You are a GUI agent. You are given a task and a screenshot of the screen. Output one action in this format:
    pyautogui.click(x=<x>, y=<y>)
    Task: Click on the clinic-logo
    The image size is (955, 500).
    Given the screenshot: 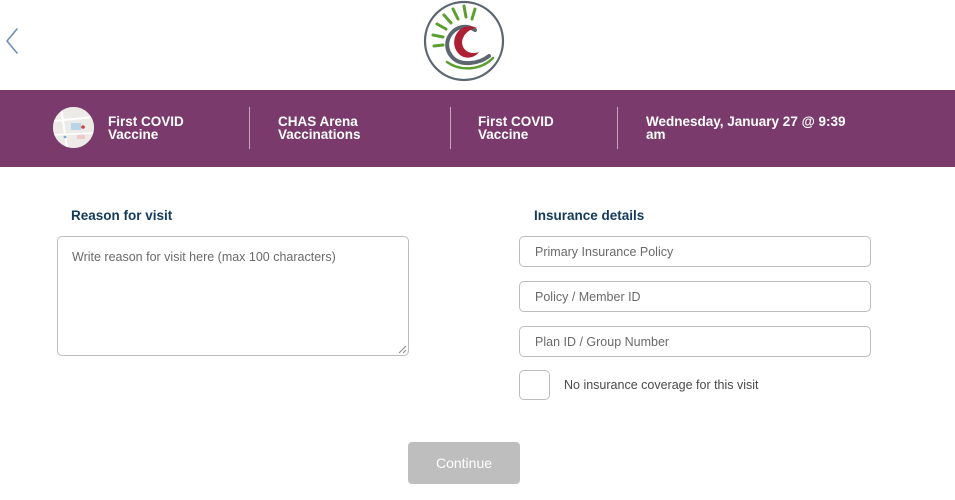 What is the action you would take?
    pyautogui.click(x=464, y=41)
    